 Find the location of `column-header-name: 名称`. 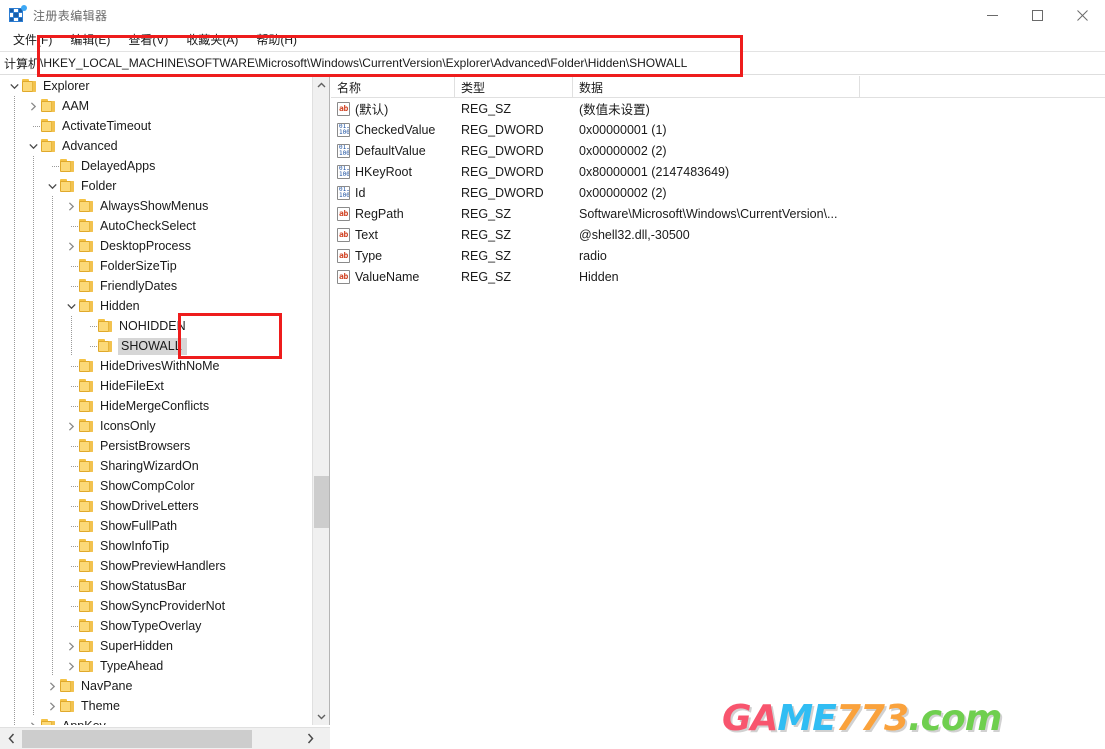

column-header-name: 名称 is located at coordinates (393, 87).